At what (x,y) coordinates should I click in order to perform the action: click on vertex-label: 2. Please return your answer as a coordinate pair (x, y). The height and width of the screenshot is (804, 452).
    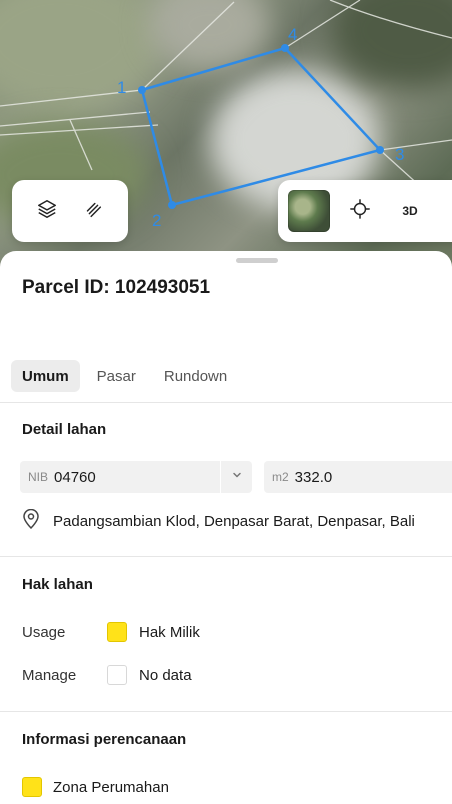
    Looking at the image, I should click on (156, 220).